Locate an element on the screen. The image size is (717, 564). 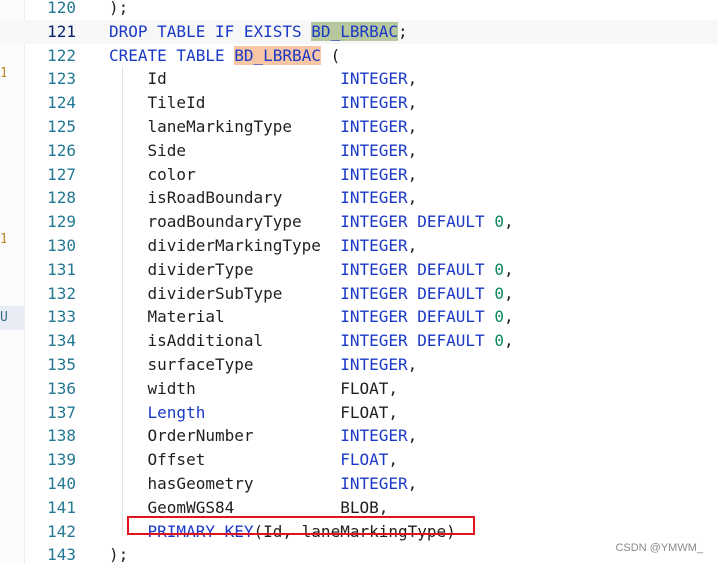
code-line: 121 DROP TABLE IF EXISTS BD_LBRBAC; is located at coordinates (358, 31).